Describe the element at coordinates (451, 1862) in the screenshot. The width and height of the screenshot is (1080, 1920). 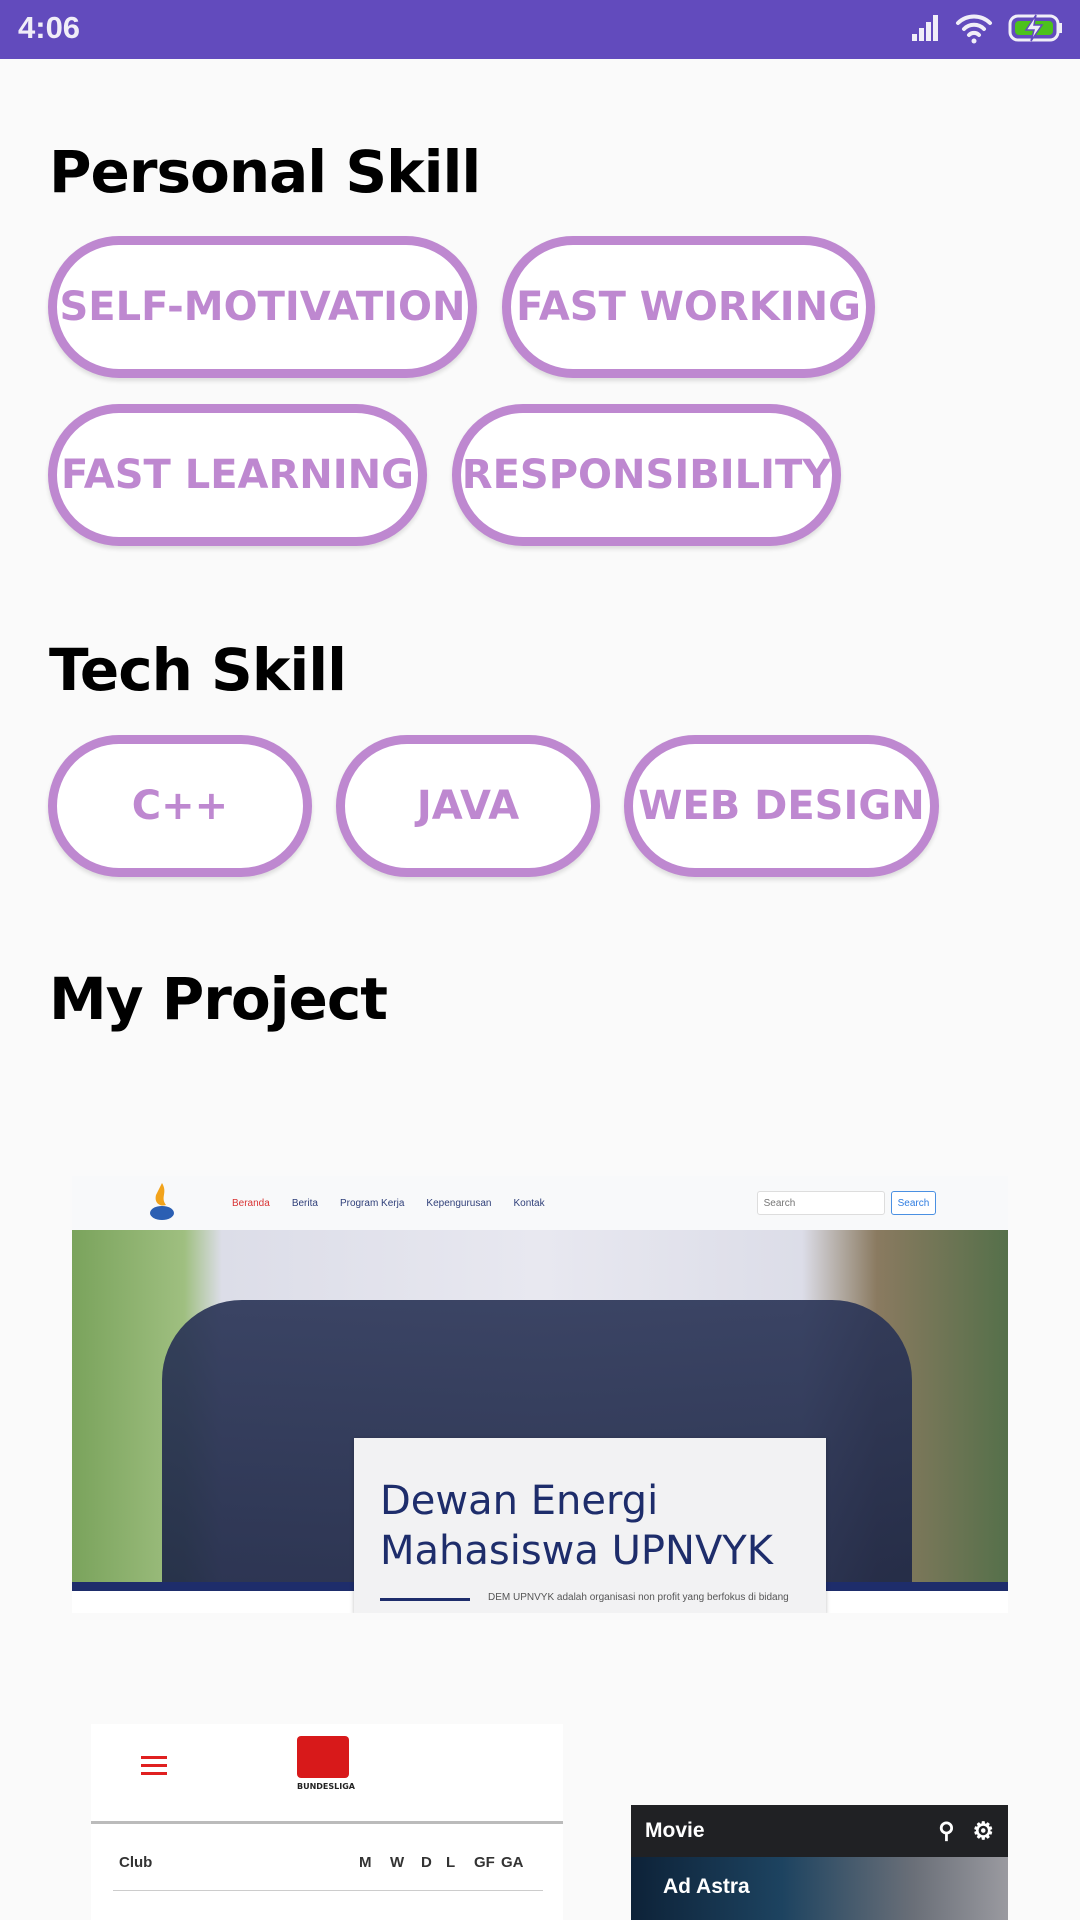
I see `col-l: L` at that location.